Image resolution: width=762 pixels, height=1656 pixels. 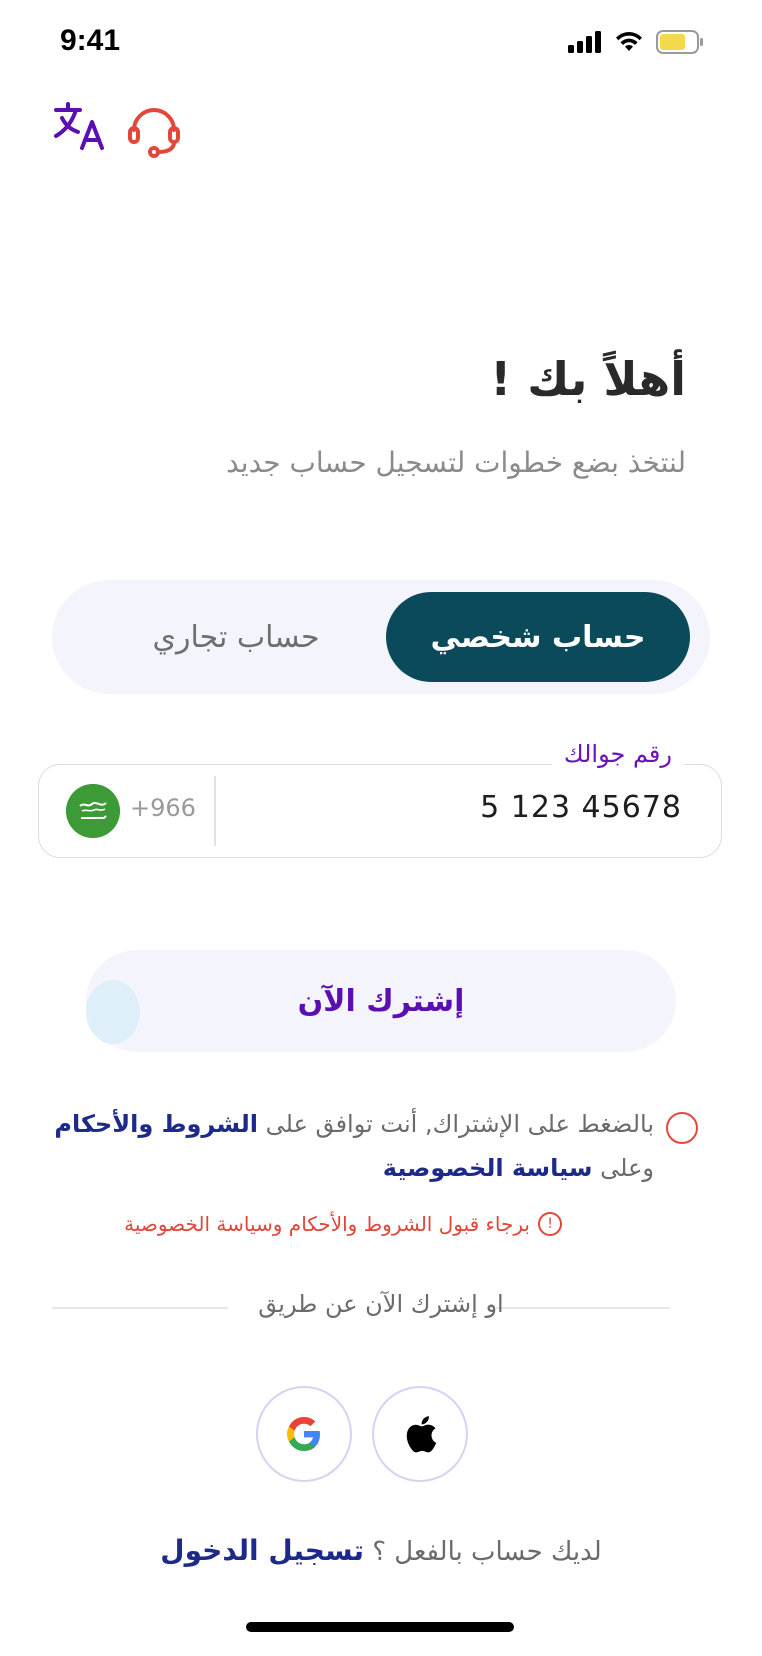 I want to click on home-indicator, so click(x=380, y=1627).